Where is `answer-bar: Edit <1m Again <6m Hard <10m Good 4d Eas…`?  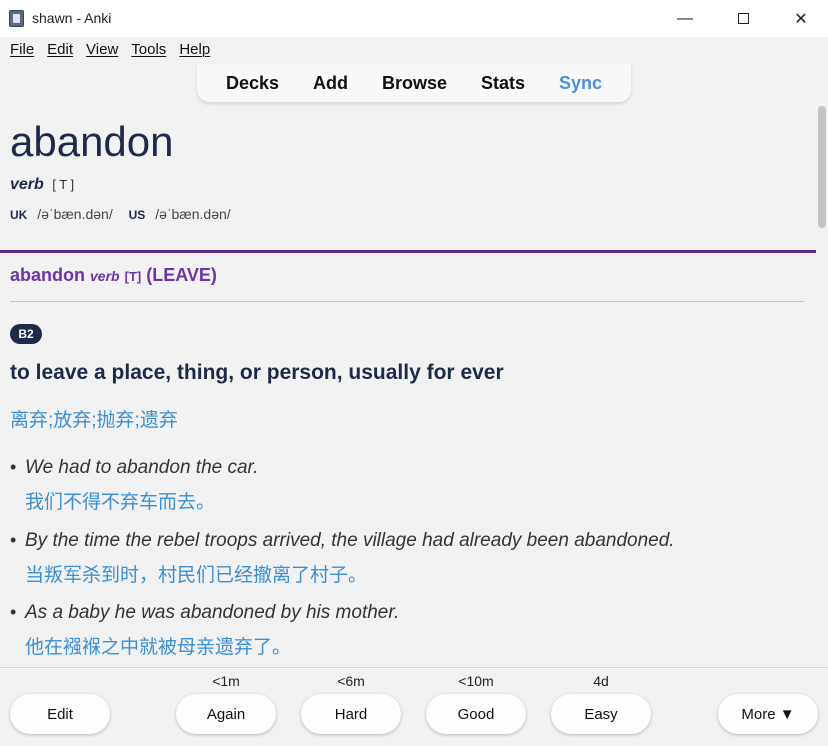
answer-bar: Edit <1m Again <6m Hard <10m Good 4d Eas… is located at coordinates (414, 706).